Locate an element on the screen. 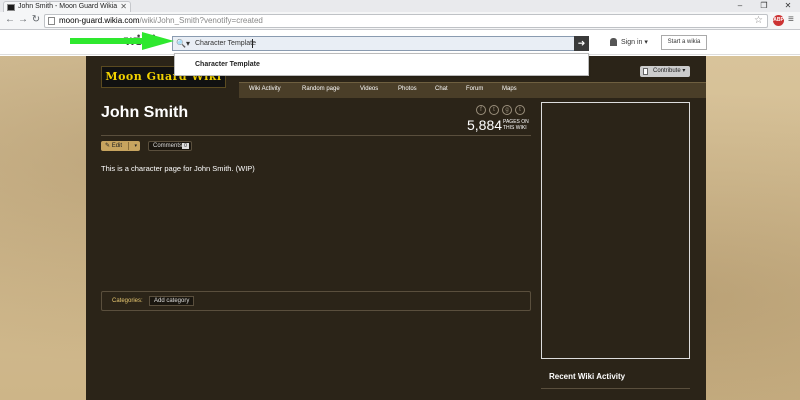 The height and width of the screenshot is (400, 800). search-submit-button: ➜ is located at coordinates (581, 43).